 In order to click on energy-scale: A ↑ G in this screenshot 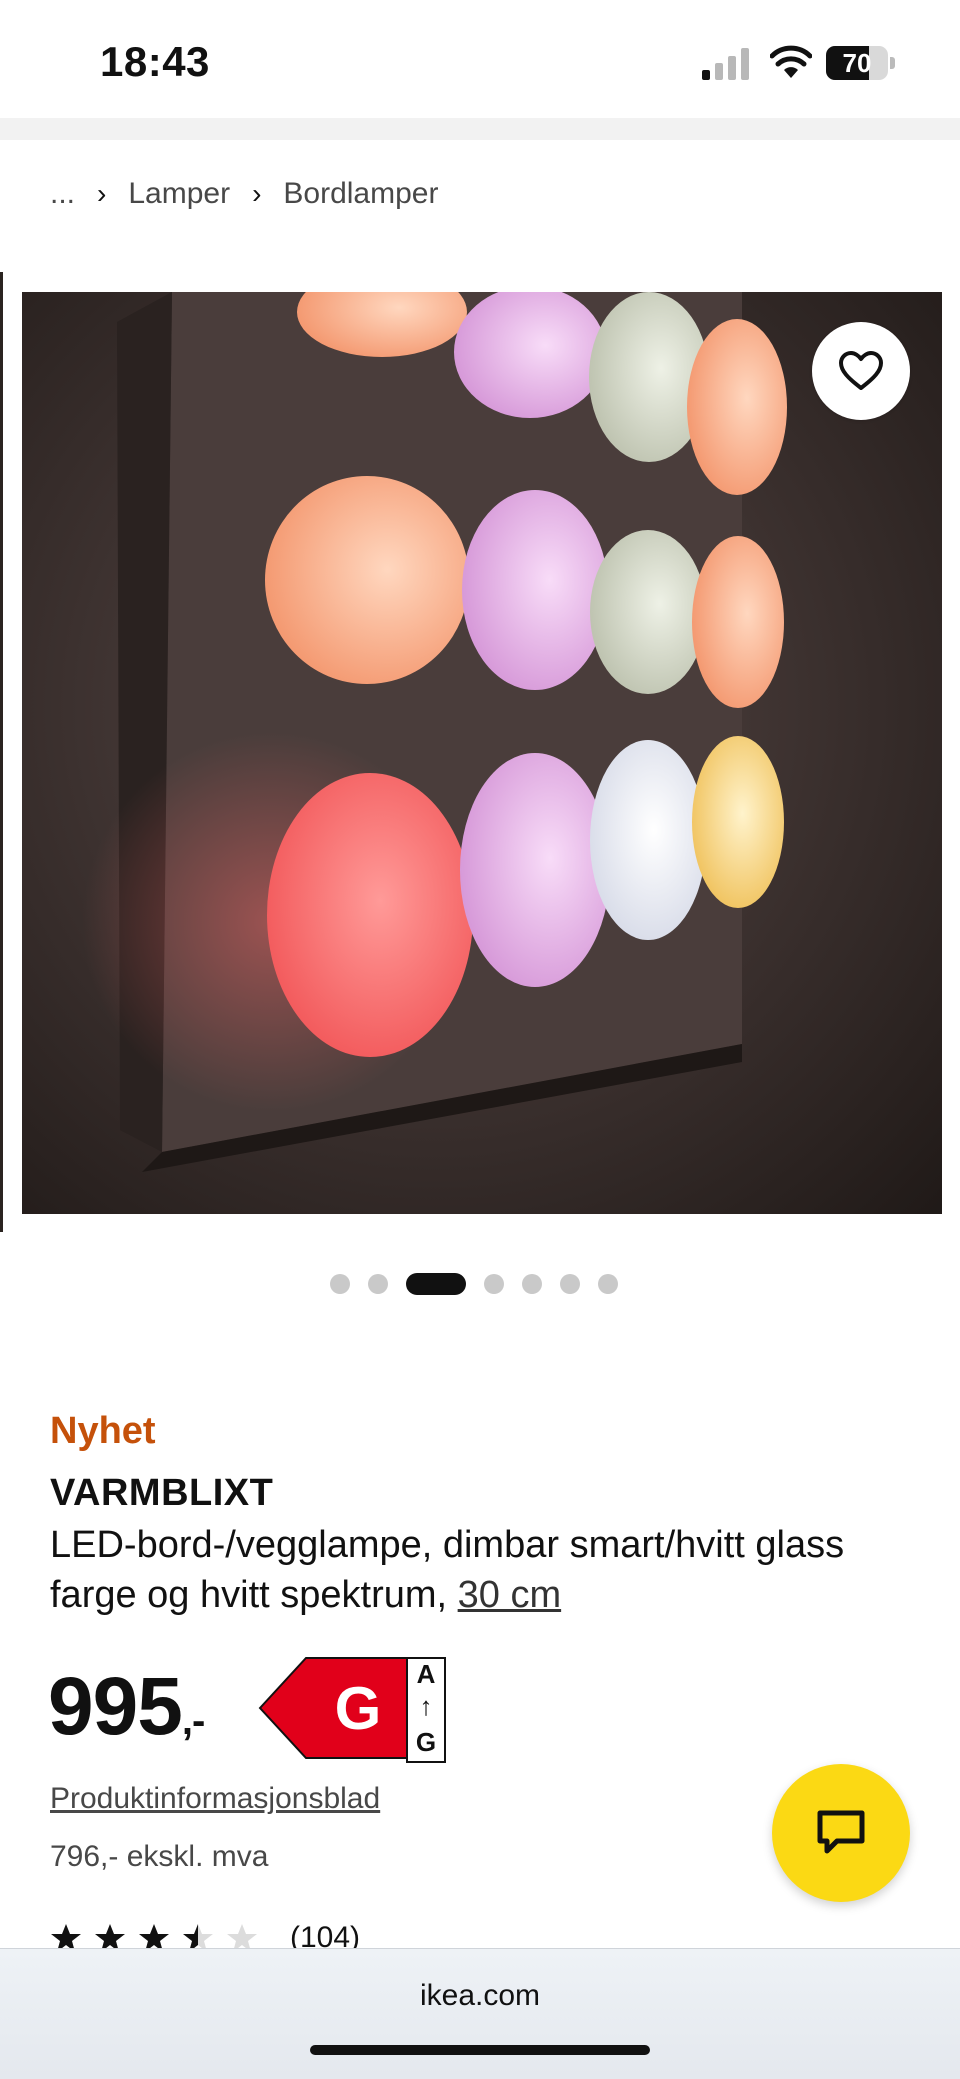, I will do `click(426, 1710)`.